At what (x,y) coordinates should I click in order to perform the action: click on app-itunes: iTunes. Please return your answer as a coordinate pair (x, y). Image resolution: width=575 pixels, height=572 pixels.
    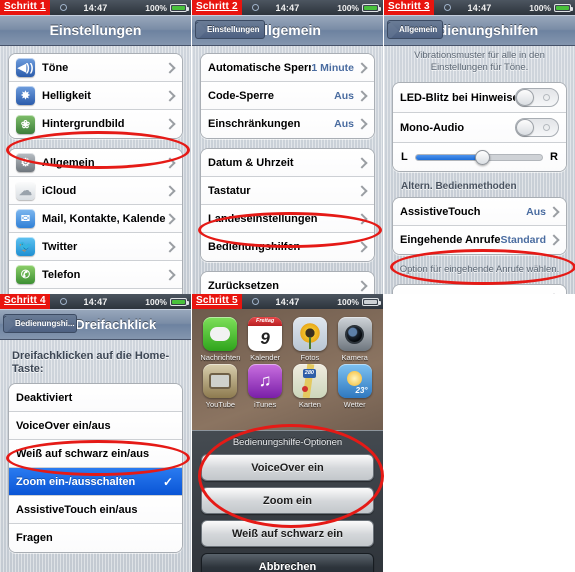
    Looking at the image, I should click on (265, 386).